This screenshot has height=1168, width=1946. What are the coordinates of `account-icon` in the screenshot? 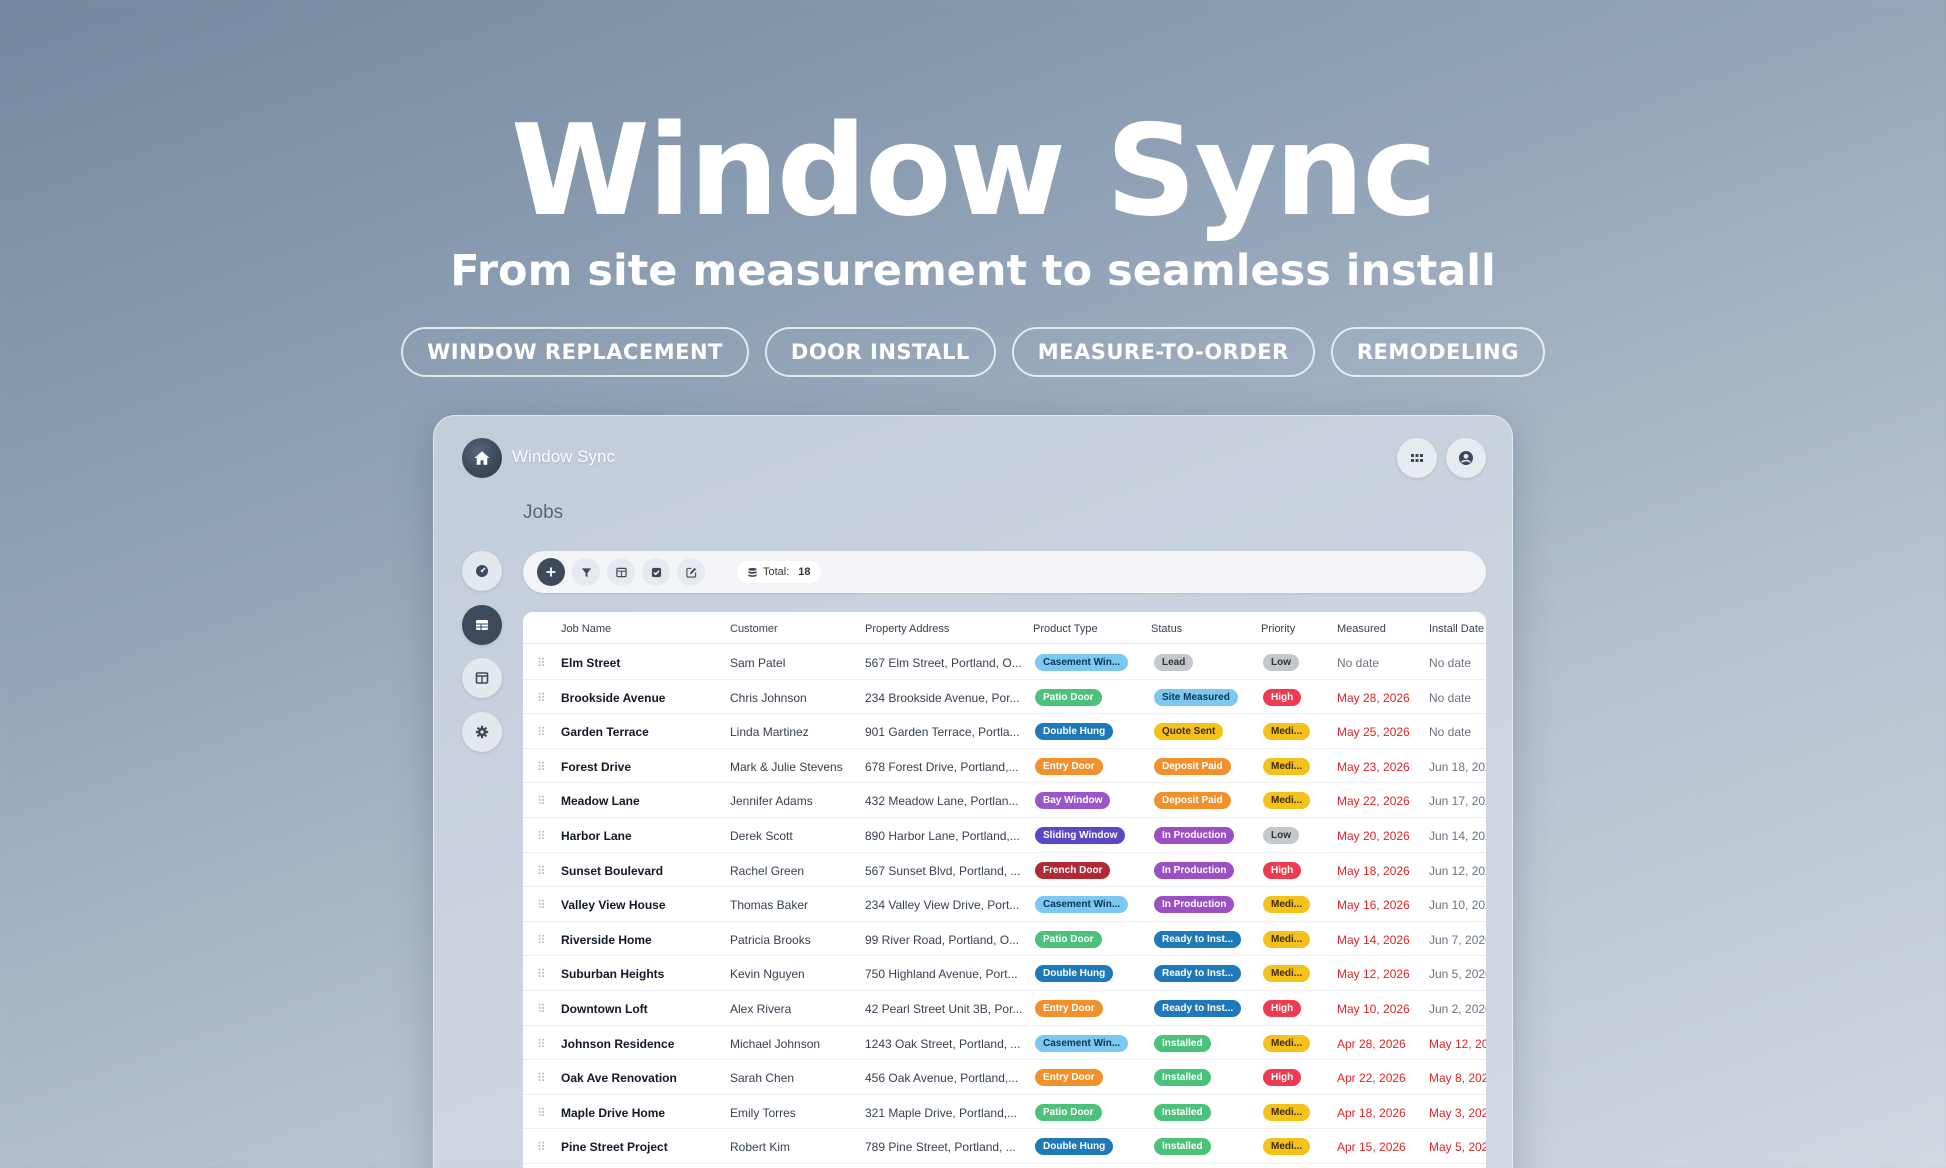 It's located at (1466, 458).